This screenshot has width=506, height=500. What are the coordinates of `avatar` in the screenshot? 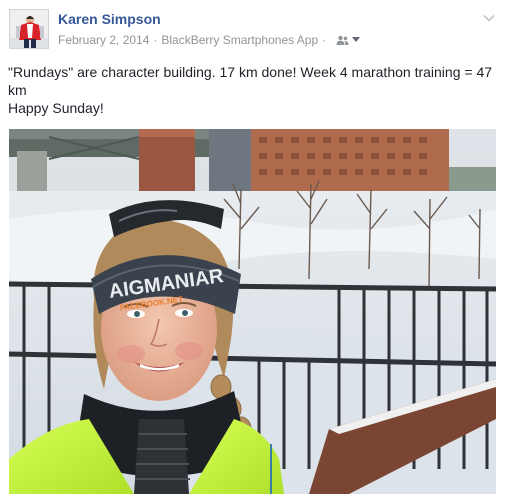 It's located at (29, 29).